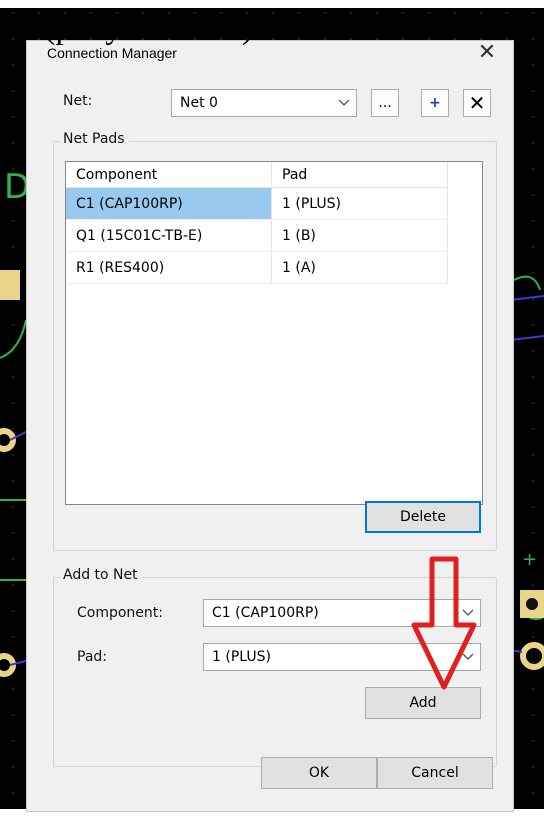  I want to click on cancel-button: Cancel, so click(435, 773).